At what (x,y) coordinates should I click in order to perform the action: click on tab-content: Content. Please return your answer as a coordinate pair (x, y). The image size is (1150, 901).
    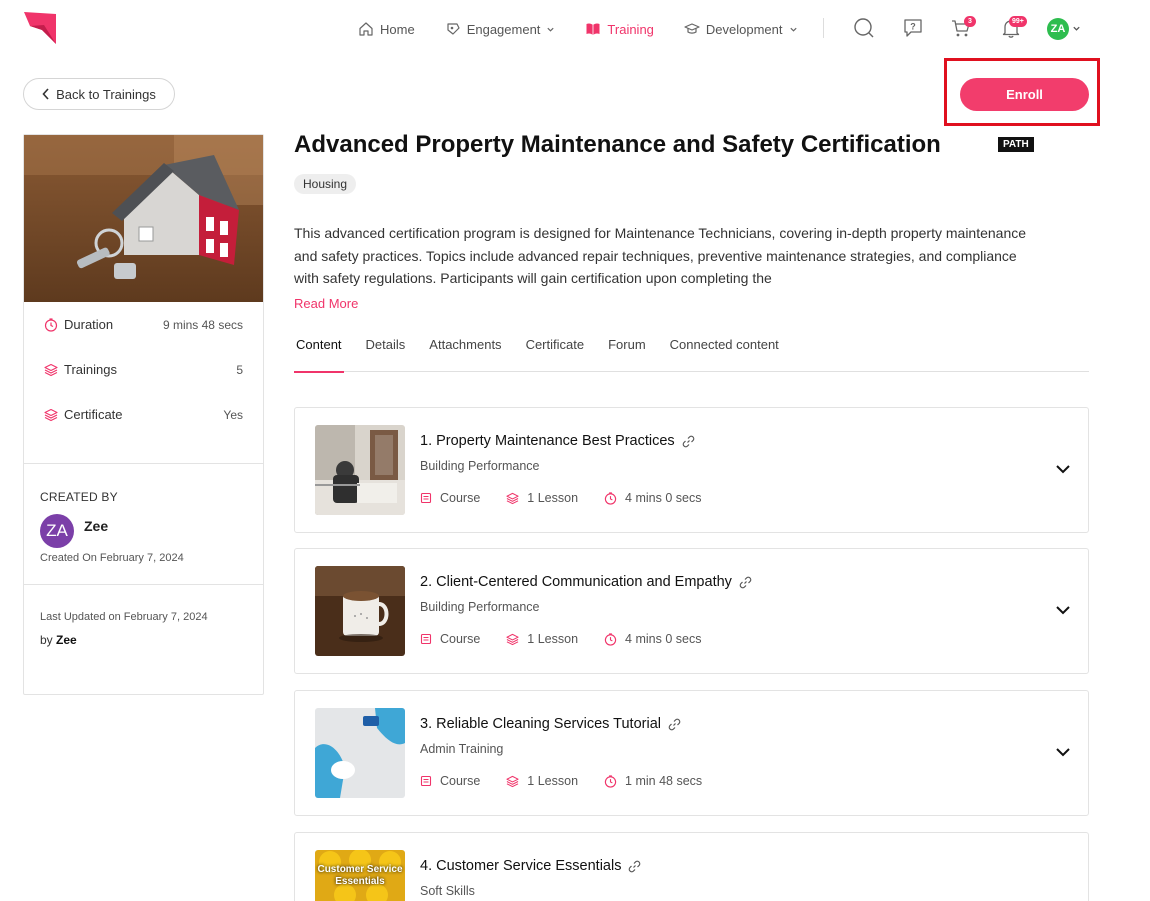
    Looking at the image, I should click on (319, 355).